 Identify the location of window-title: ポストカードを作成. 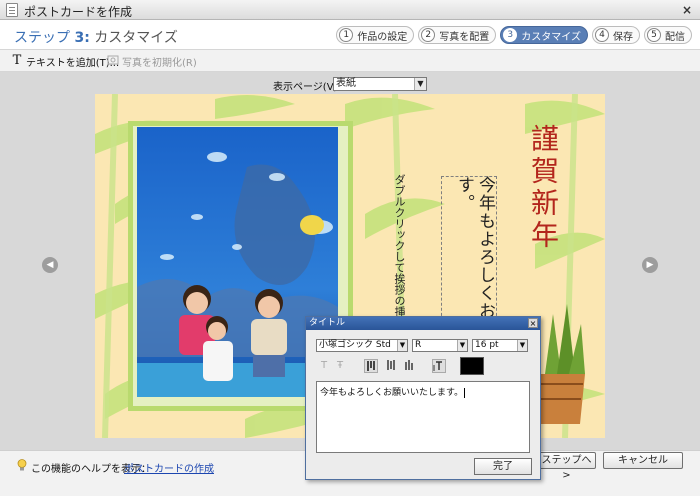
(78, 12).